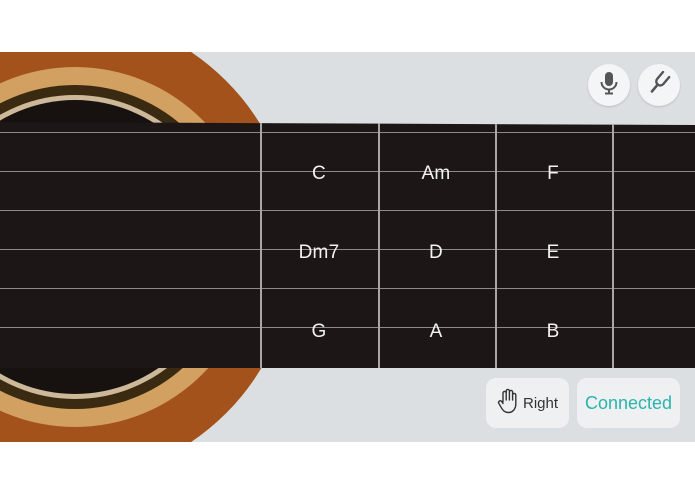 The width and height of the screenshot is (695, 494). I want to click on microphone-icon, so click(609, 85).